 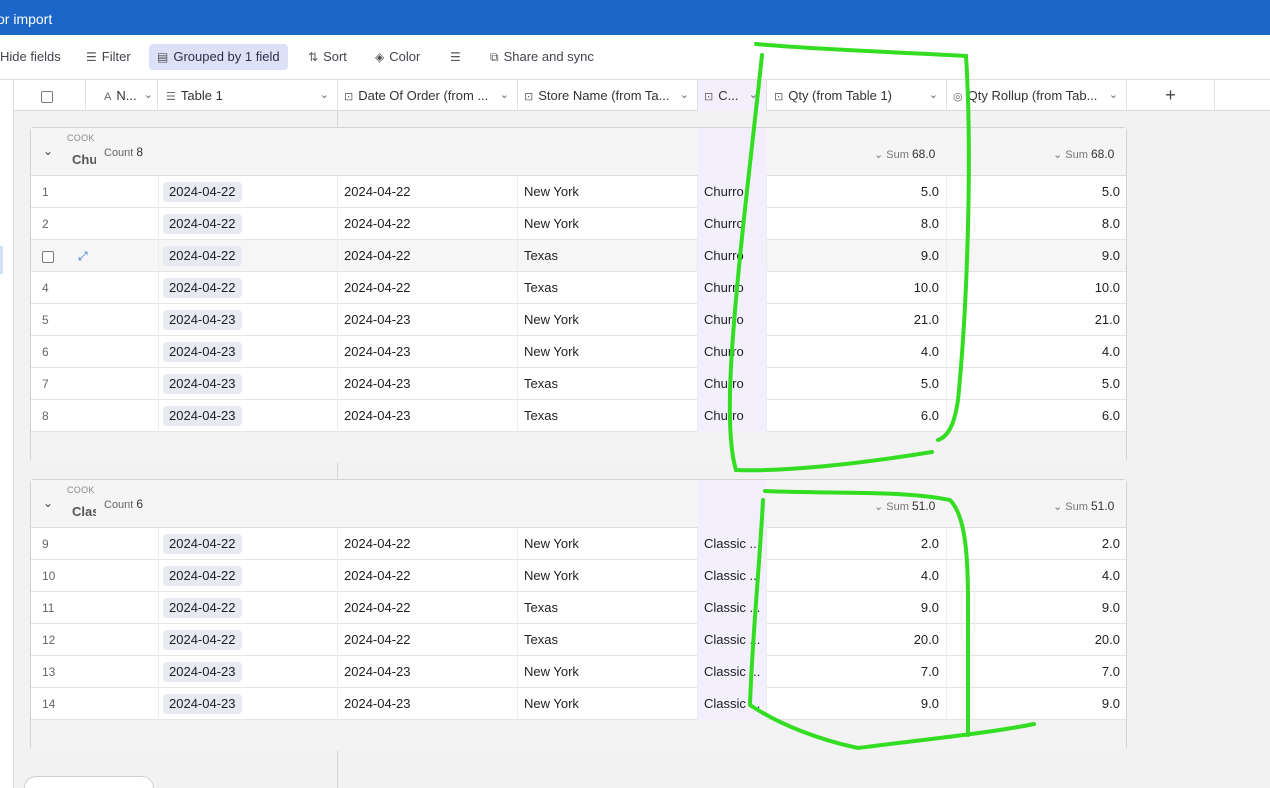 What do you see at coordinates (1037, 640) in the screenshot?
I see `rollup-cell: 20.0` at bounding box center [1037, 640].